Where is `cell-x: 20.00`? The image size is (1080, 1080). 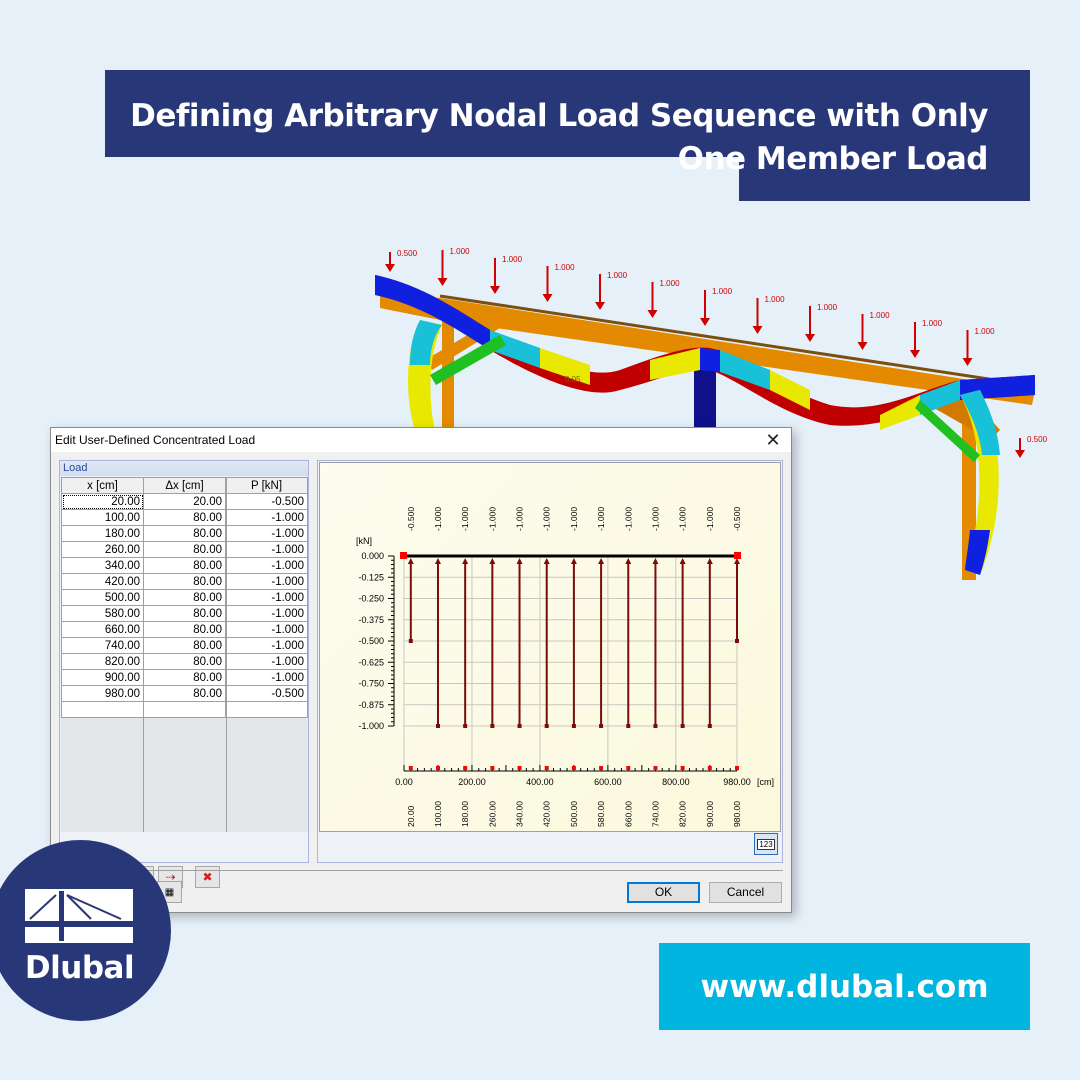 cell-x: 20.00 is located at coordinates (102, 501).